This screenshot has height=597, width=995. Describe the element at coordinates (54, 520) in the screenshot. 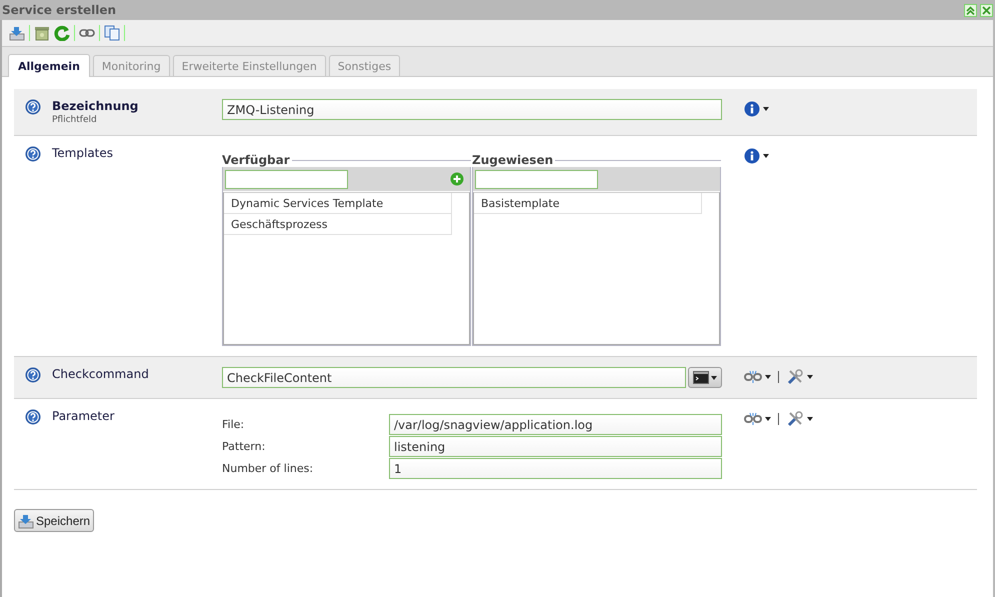

I see `save-button: Speichern` at that location.